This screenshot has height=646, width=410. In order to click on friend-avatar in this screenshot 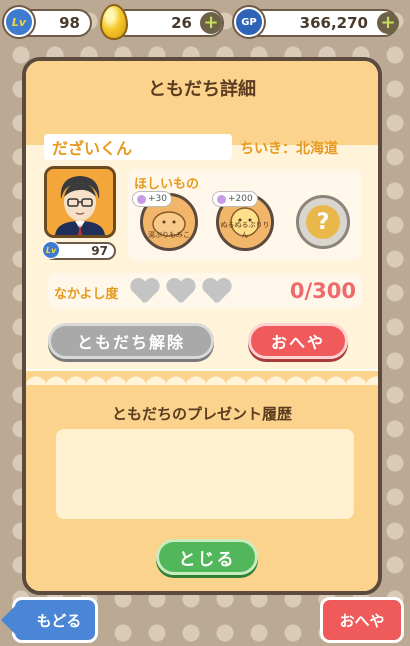, I will do `click(80, 202)`.